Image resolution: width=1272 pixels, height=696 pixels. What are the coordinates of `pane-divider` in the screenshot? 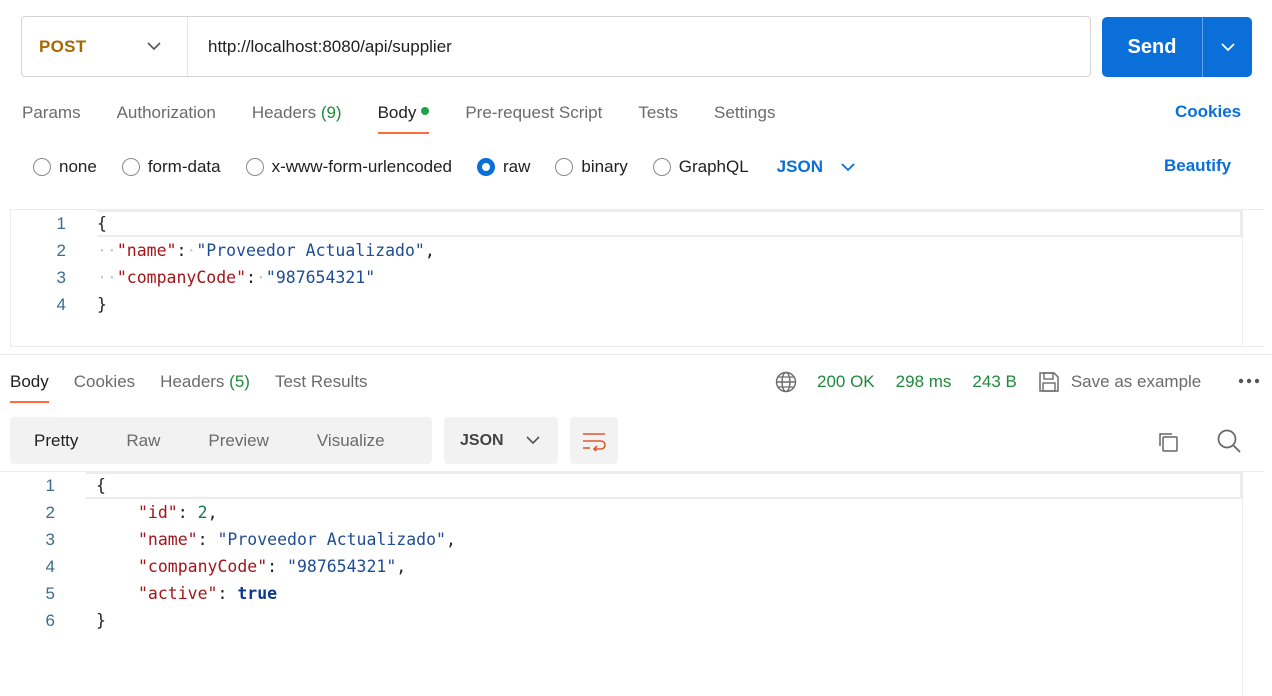 It's located at (636, 354).